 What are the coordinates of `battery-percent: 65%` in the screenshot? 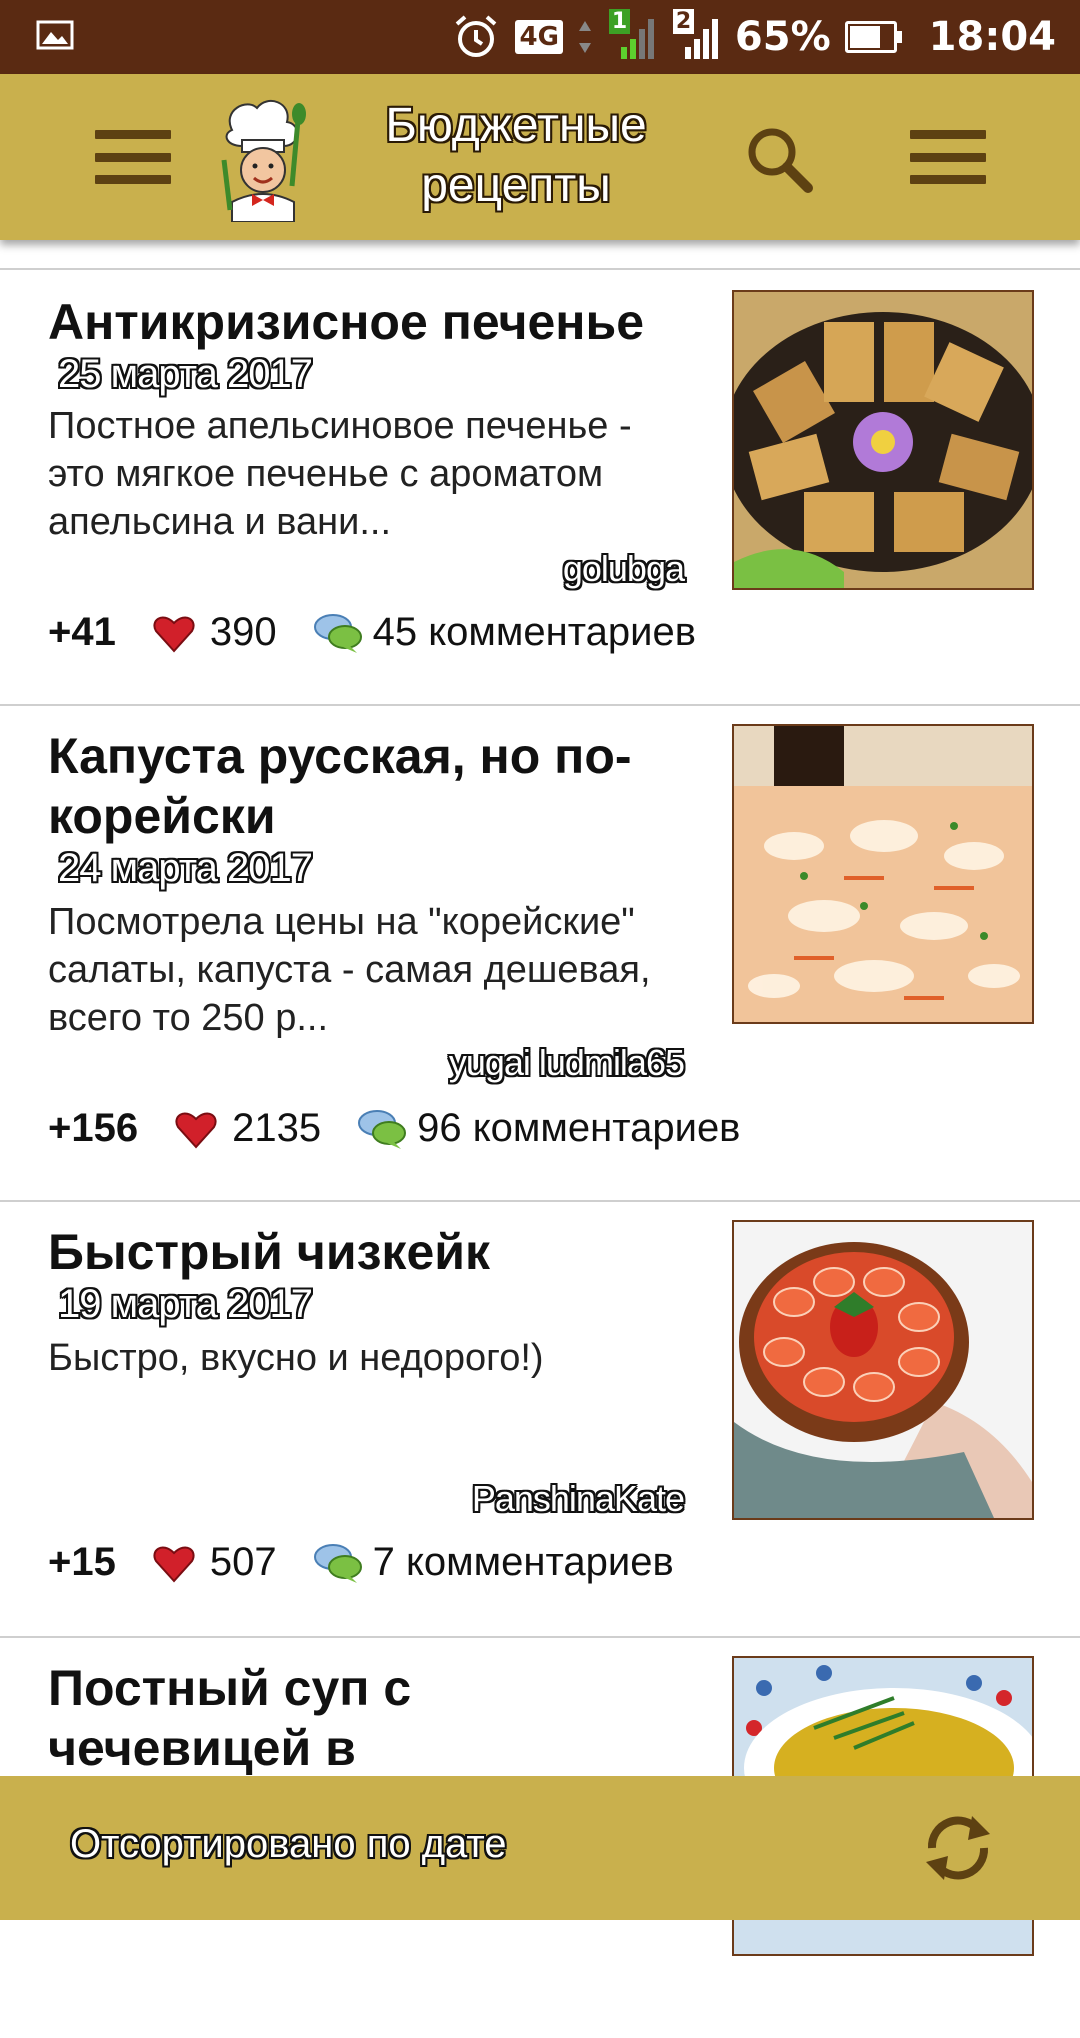 It's located at (782, 37).